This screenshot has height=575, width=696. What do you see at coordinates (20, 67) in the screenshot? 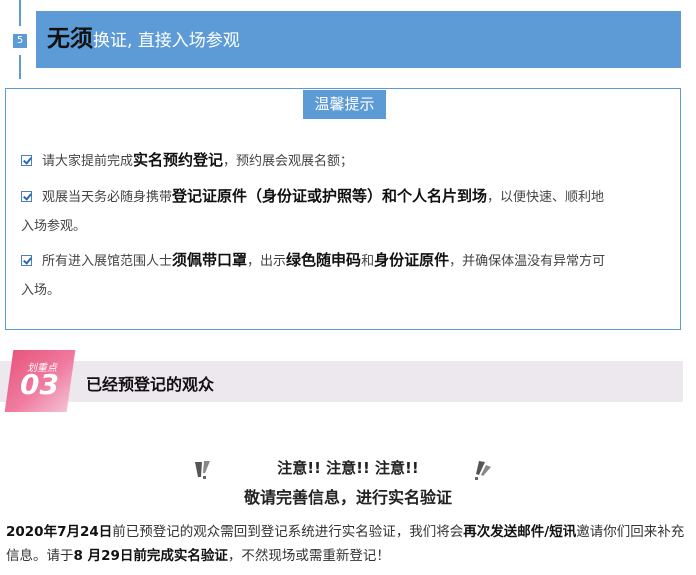
I see `timeline-line-bottom` at bounding box center [20, 67].